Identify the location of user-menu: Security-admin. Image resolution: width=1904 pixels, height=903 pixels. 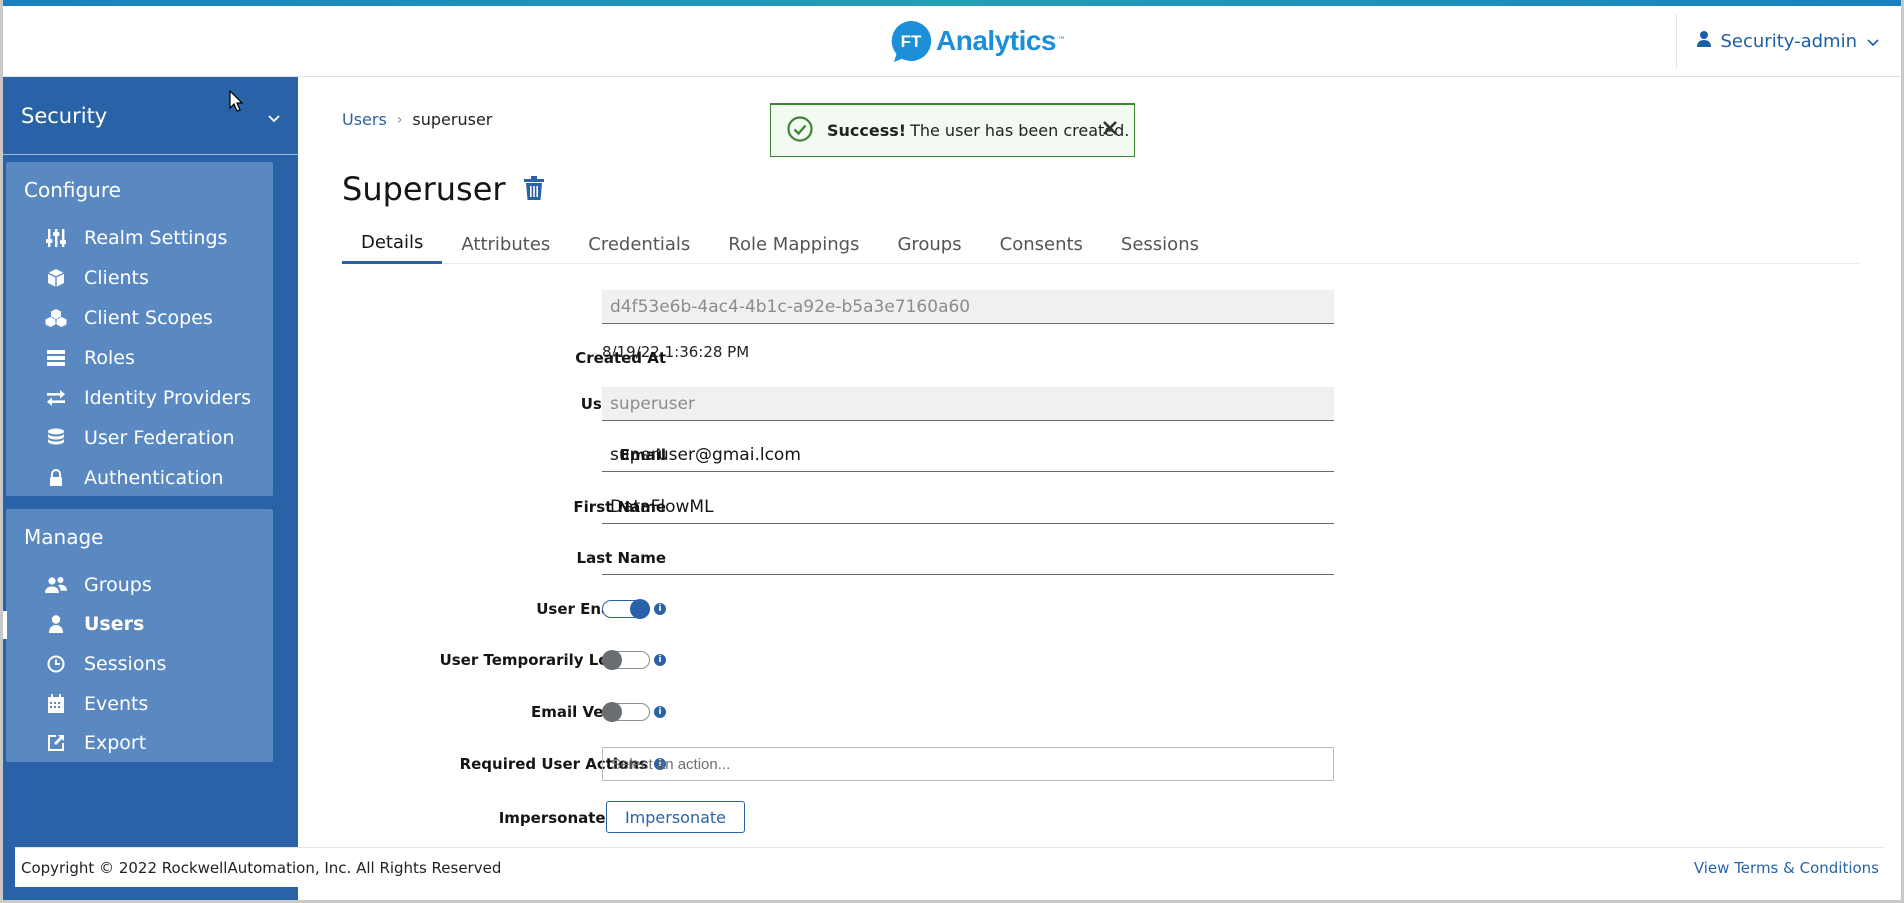
(1788, 41).